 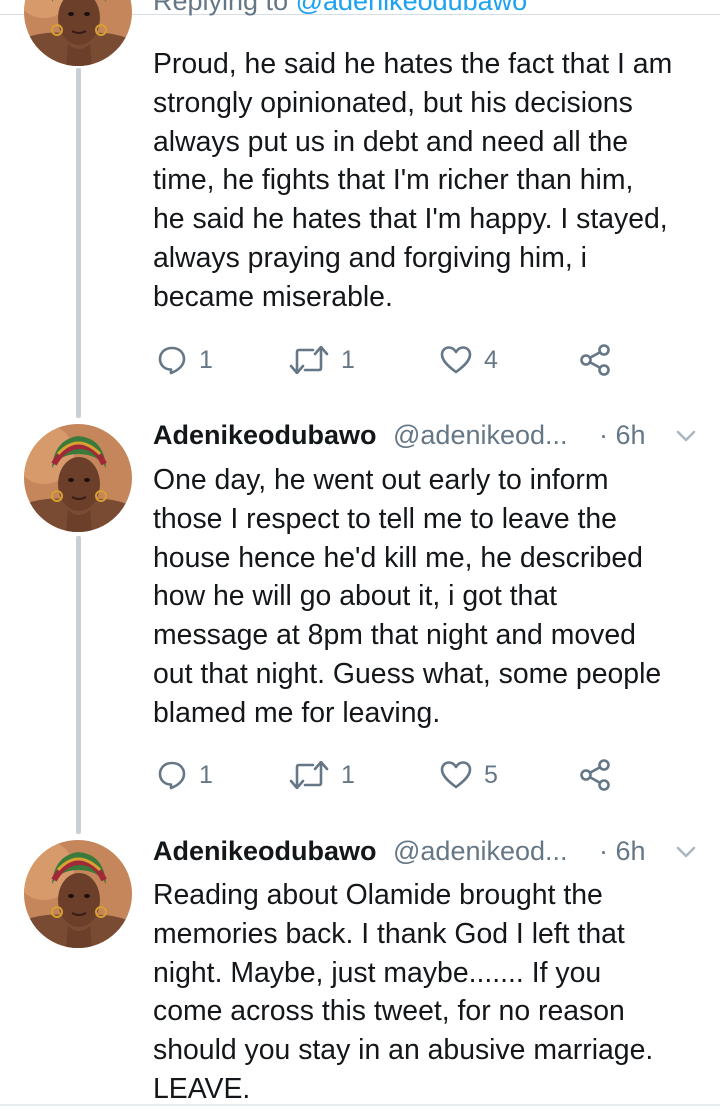 What do you see at coordinates (273, 296) in the screenshot?
I see `tweet-text-line: became miserable.` at bounding box center [273, 296].